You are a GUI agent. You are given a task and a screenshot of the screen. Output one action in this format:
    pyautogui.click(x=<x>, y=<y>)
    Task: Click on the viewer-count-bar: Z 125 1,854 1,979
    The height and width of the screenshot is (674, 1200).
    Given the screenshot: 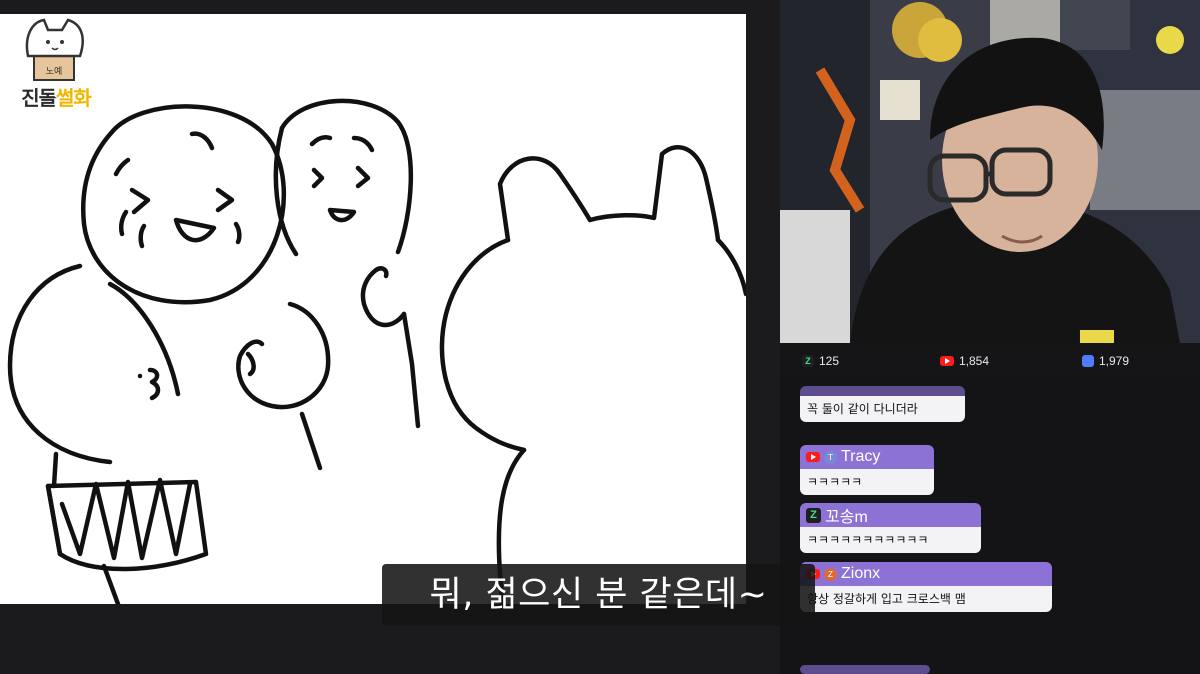 What is the action you would take?
    pyautogui.click(x=990, y=361)
    